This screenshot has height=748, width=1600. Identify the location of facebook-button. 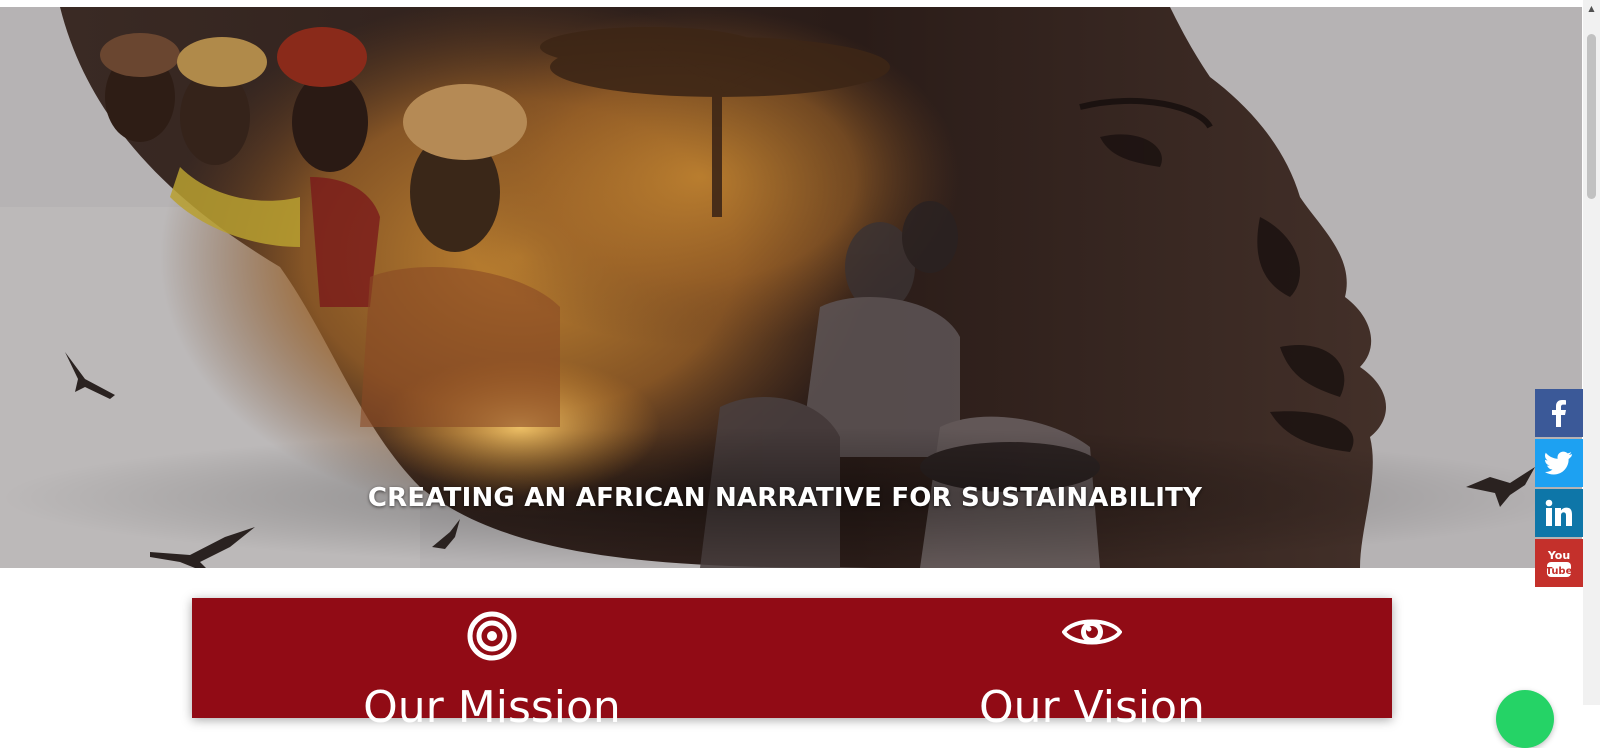
(1559, 413).